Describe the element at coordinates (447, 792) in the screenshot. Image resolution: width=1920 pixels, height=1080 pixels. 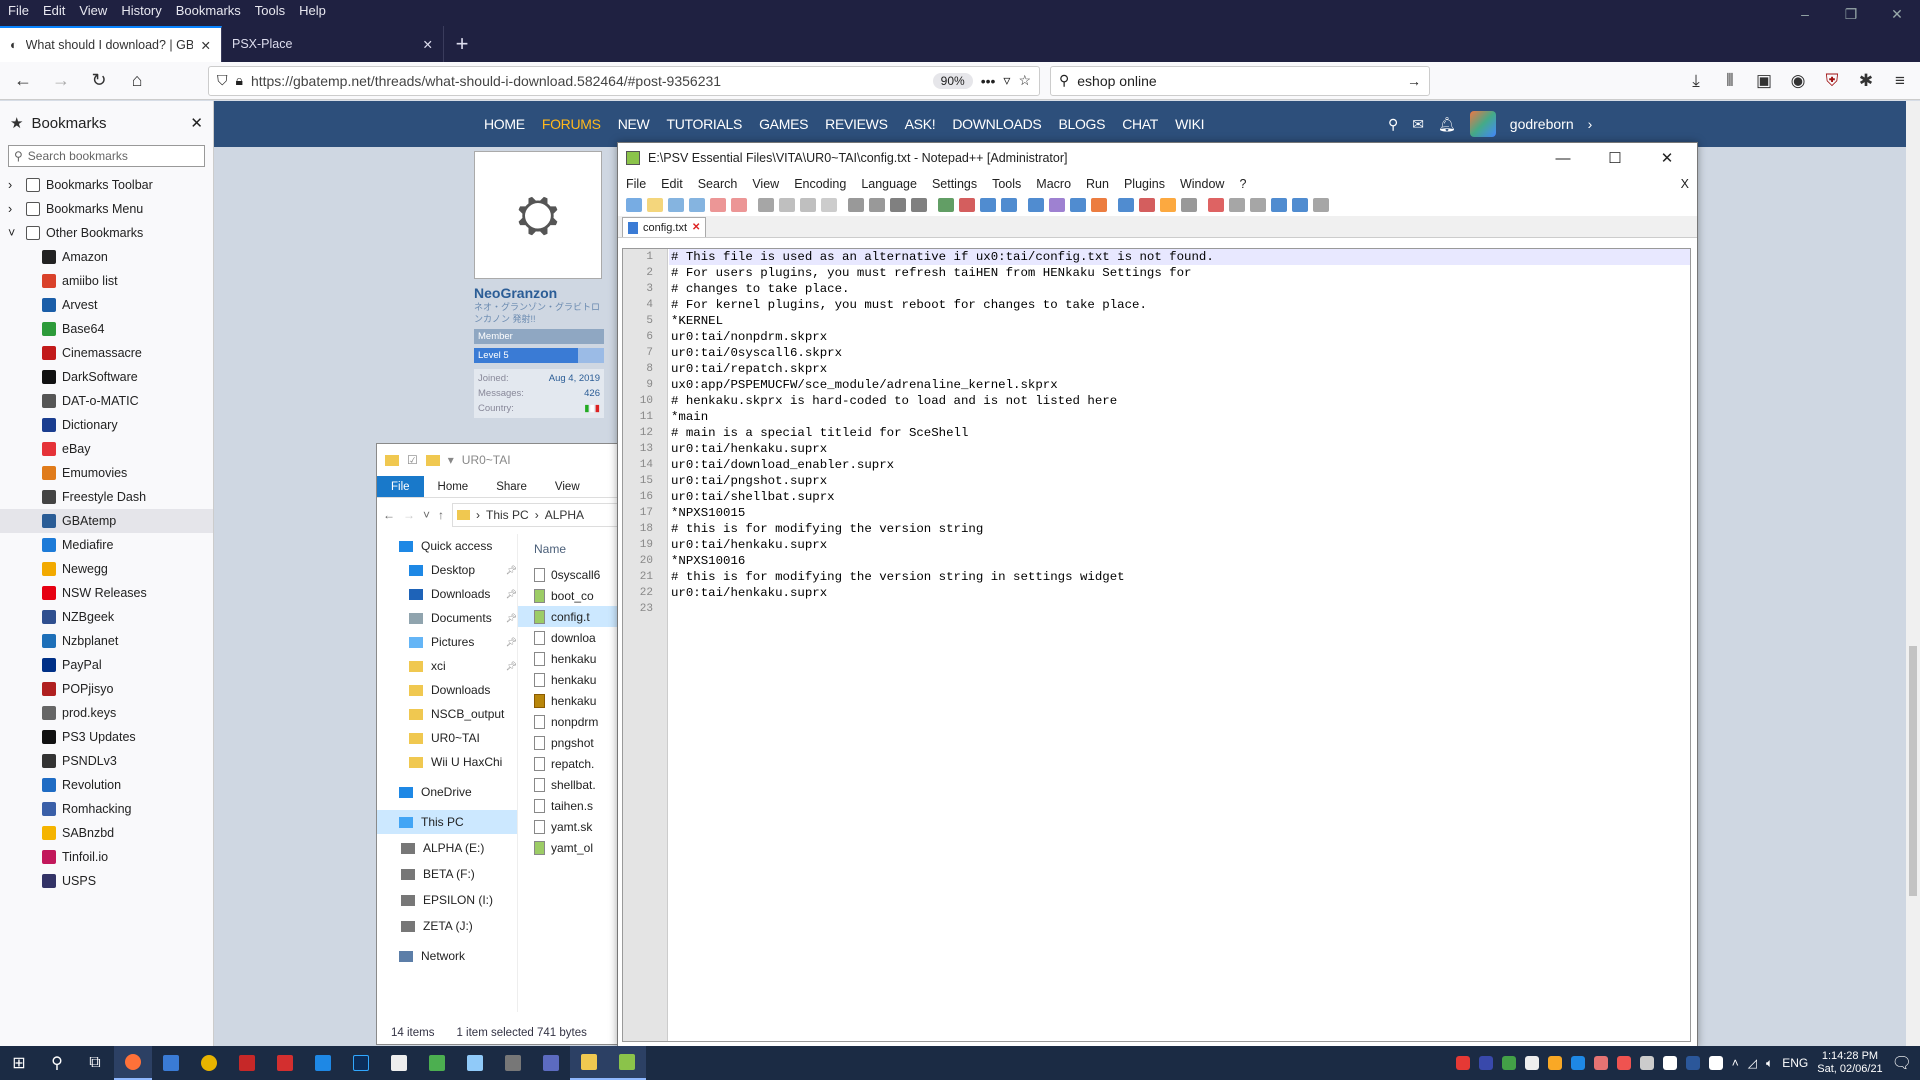
I see `nav-item-onedrive: OneDrive` at that location.